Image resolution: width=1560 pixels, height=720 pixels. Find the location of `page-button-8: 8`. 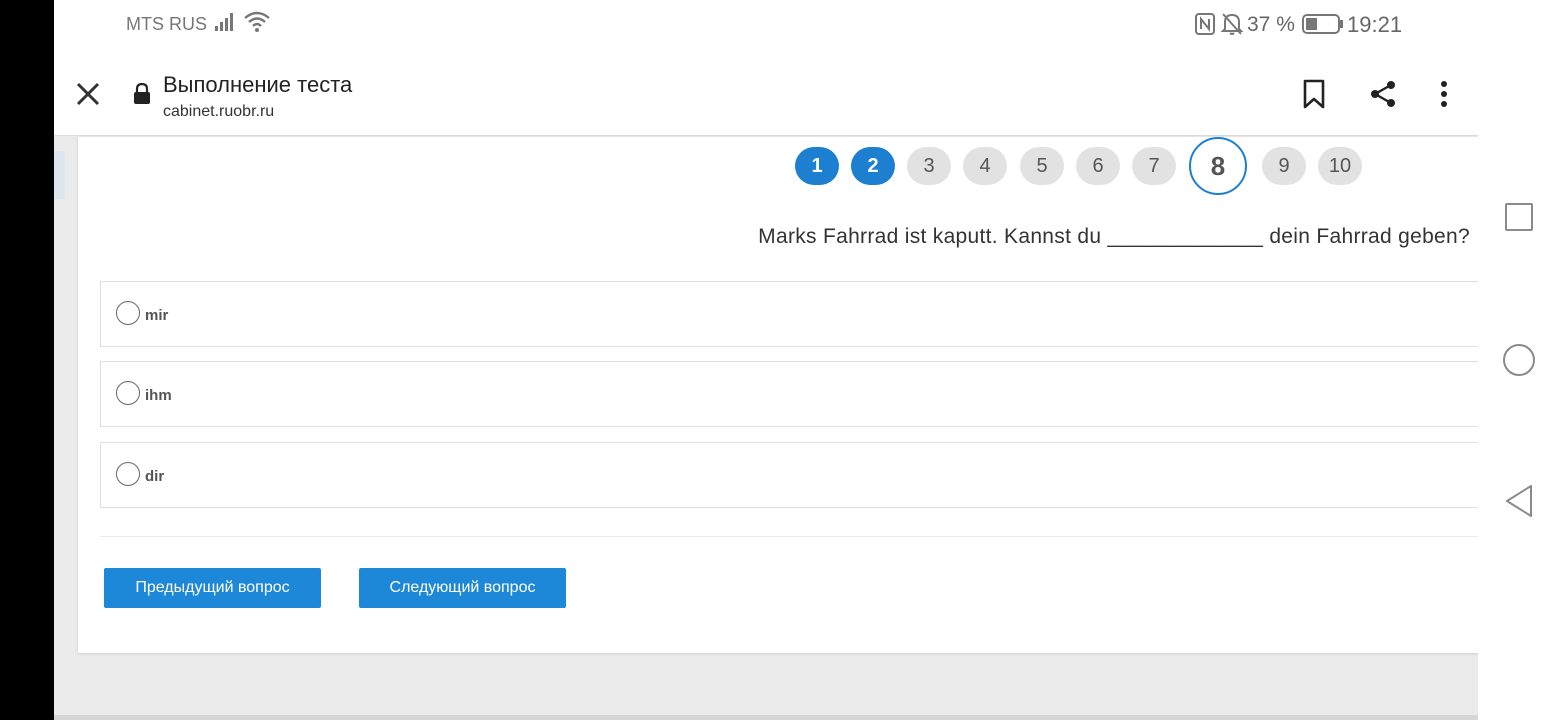

page-button-8: 8 is located at coordinates (1218, 166).